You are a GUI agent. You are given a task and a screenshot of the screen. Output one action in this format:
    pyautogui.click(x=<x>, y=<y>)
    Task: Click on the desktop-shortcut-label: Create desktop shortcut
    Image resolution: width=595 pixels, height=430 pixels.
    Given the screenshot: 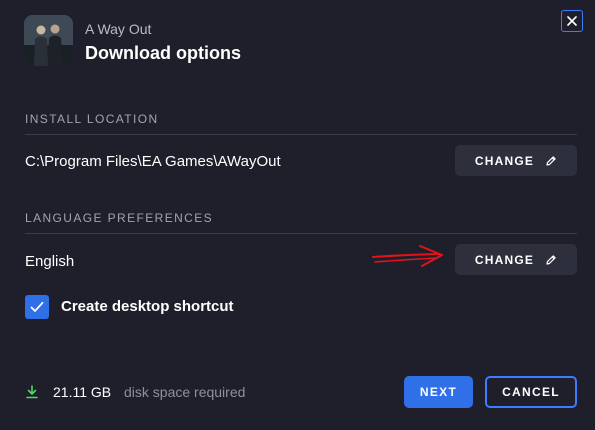 What is the action you would take?
    pyautogui.click(x=147, y=306)
    